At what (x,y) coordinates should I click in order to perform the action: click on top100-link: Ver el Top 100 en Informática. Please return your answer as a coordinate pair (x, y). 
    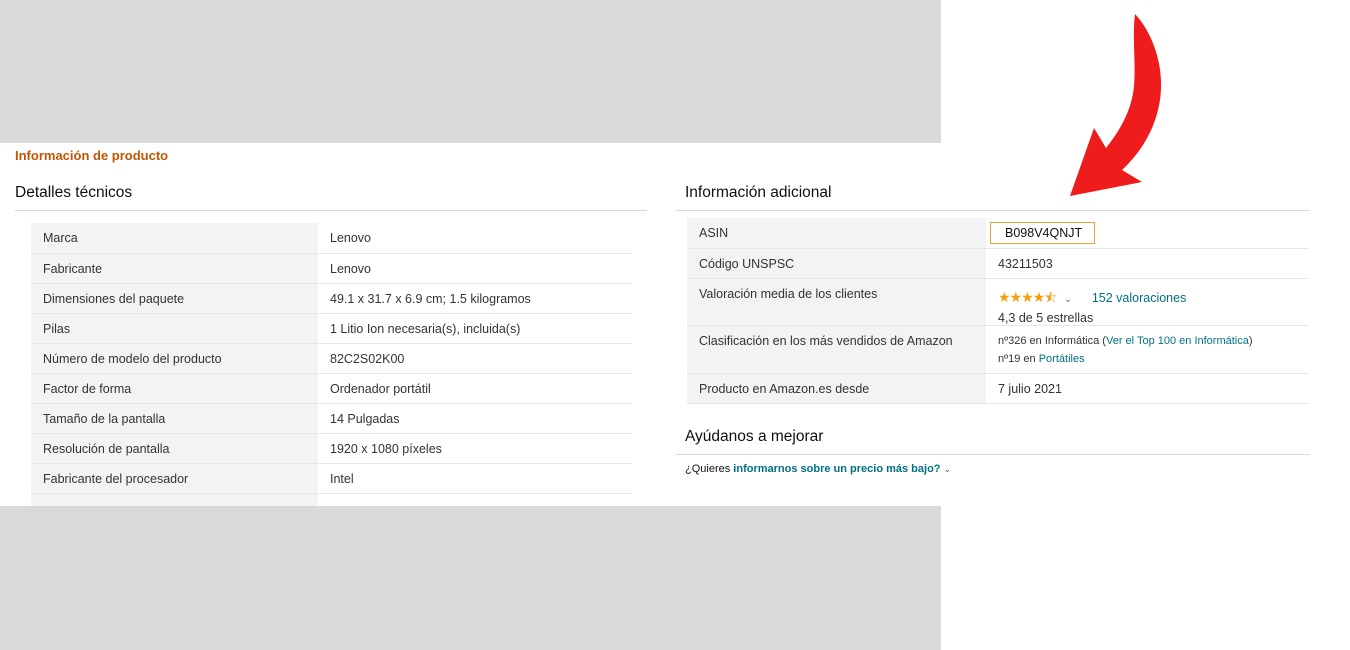
    Looking at the image, I should click on (1177, 341).